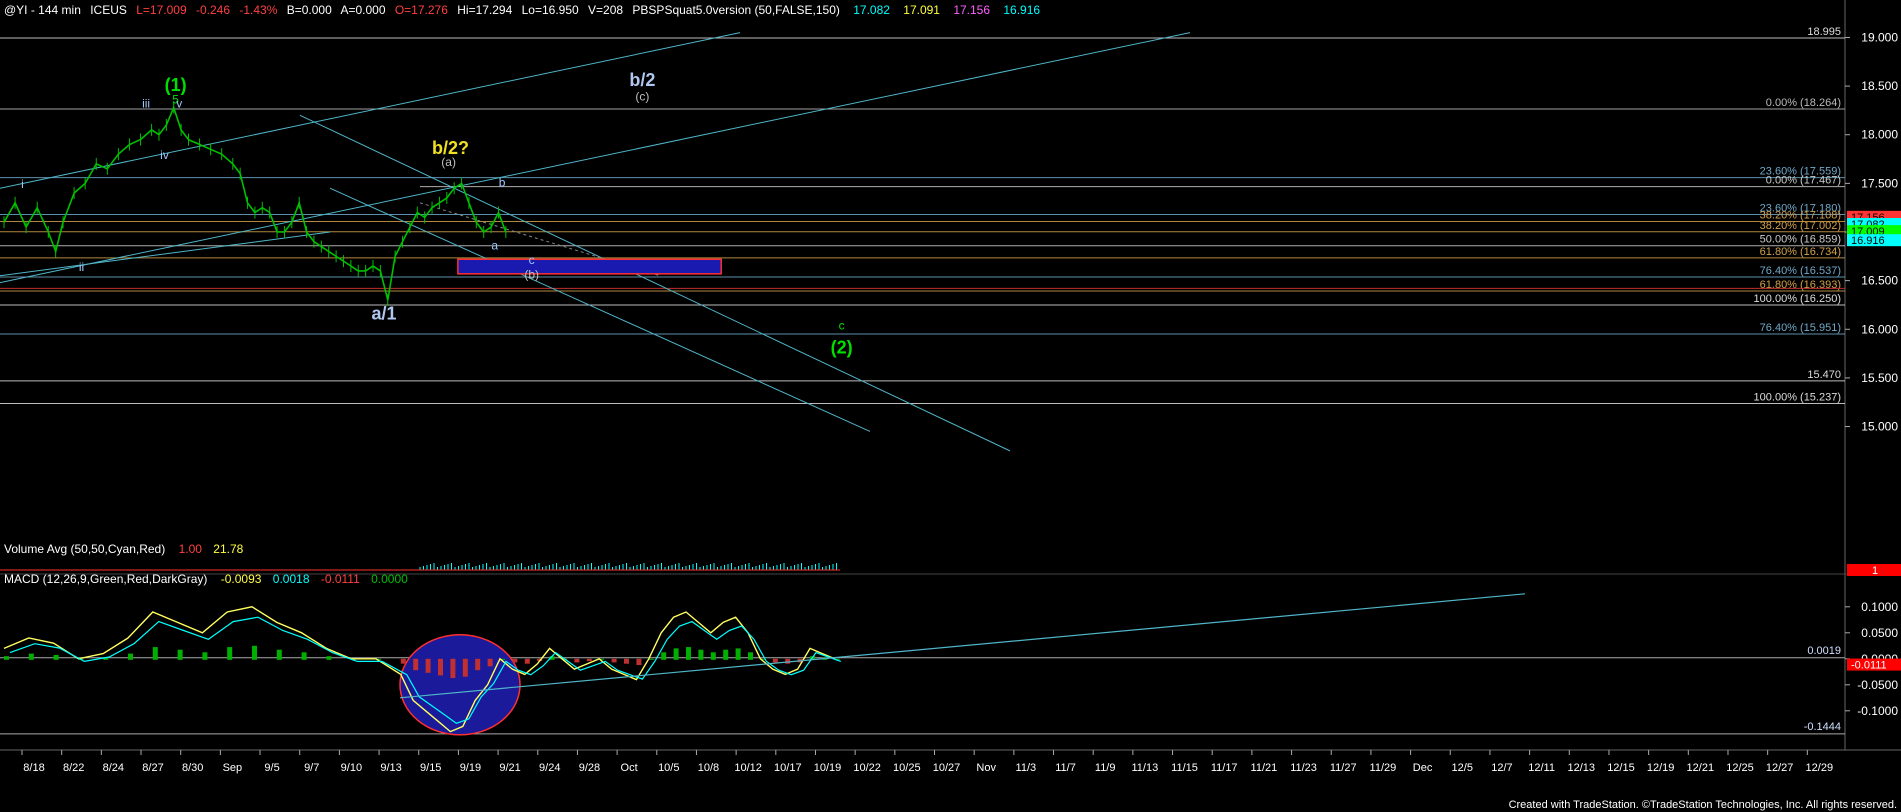 The width and height of the screenshot is (1901, 812). What do you see at coordinates (179, 103) in the screenshot?
I see `wave-label: v` at bounding box center [179, 103].